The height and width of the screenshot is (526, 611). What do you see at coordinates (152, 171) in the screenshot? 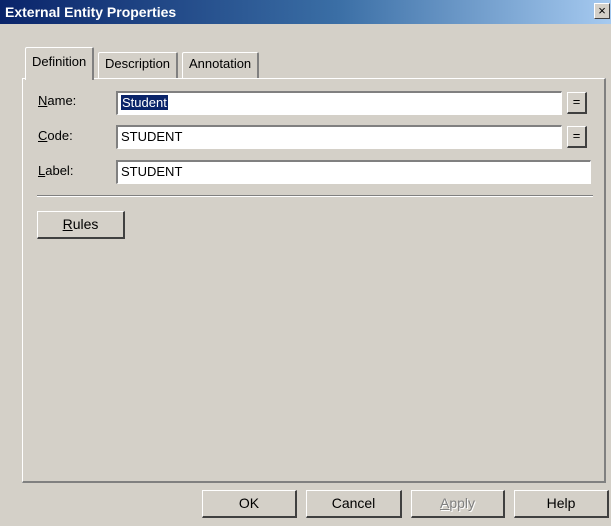
I see `label-value: STUDENT` at bounding box center [152, 171].